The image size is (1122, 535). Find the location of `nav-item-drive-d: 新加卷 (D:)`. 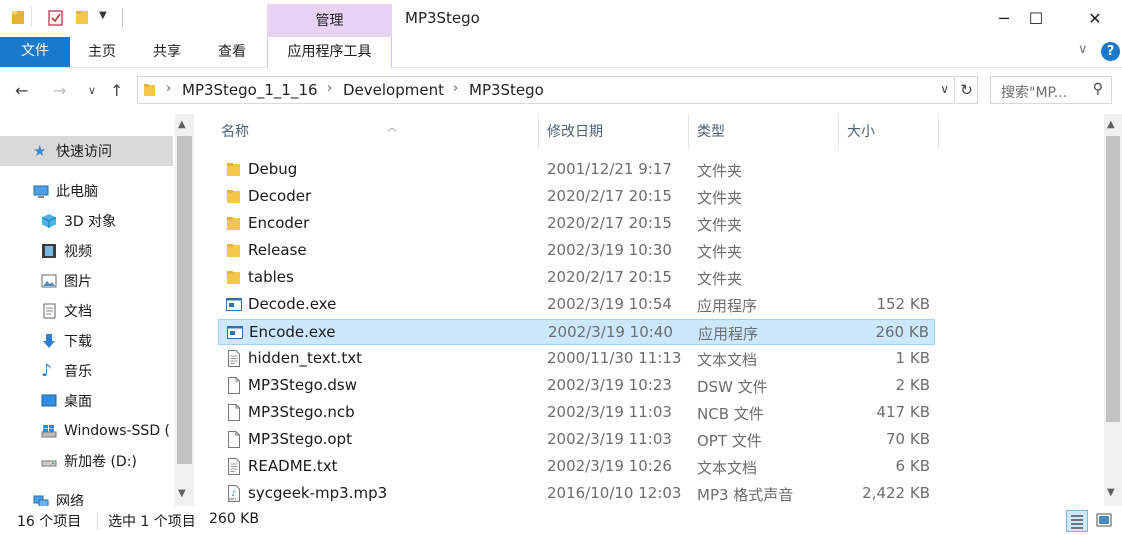

nav-item-drive-d: 新加卷 (D:) is located at coordinates (86, 461).